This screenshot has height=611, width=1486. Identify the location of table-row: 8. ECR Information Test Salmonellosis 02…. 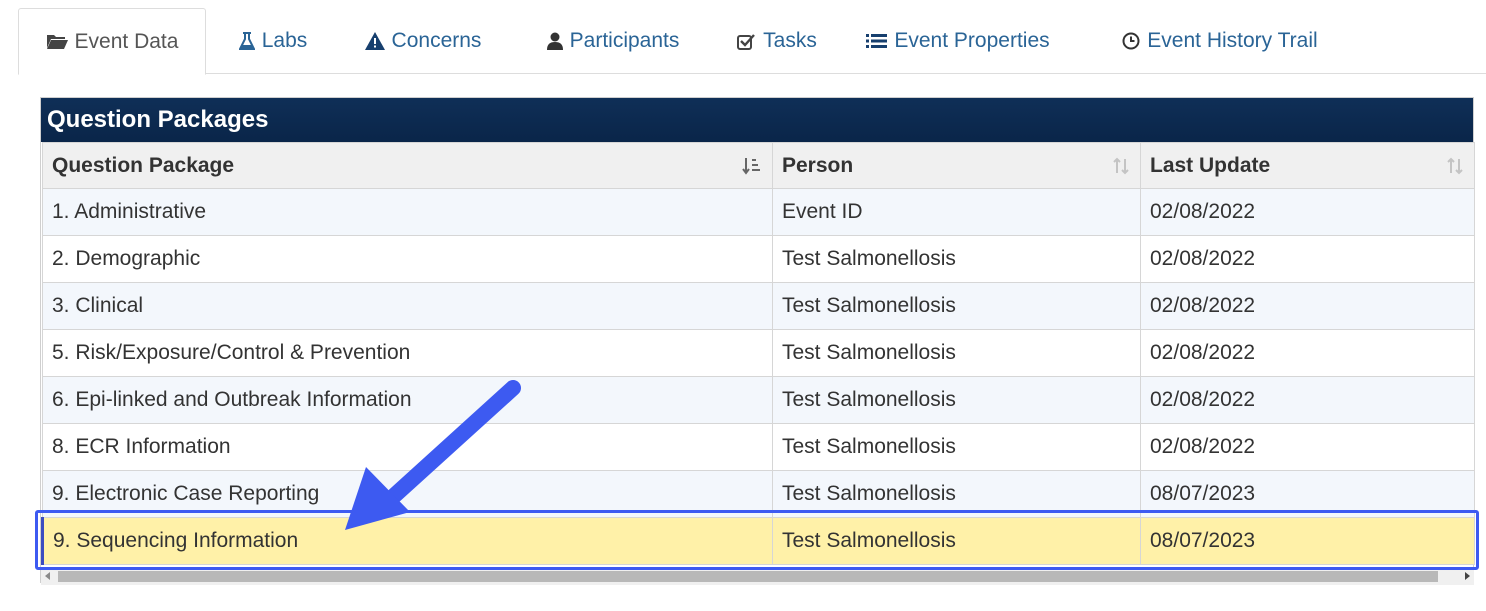
(758, 447).